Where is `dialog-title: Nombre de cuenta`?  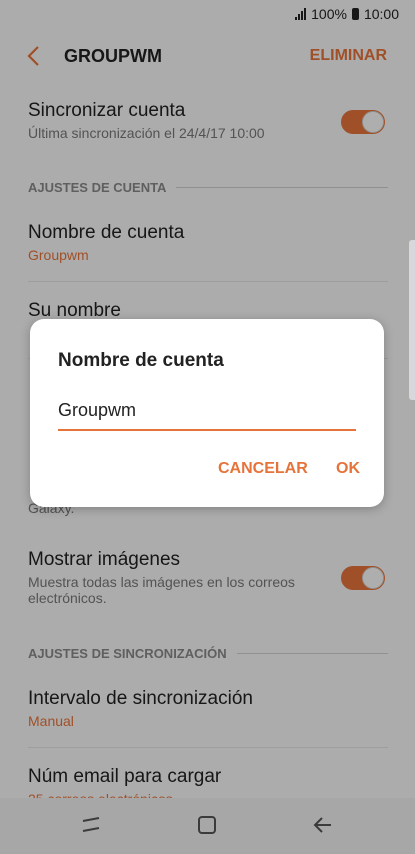
dialog-title: Nombre de cuenta is located at coordinates (141, 360).